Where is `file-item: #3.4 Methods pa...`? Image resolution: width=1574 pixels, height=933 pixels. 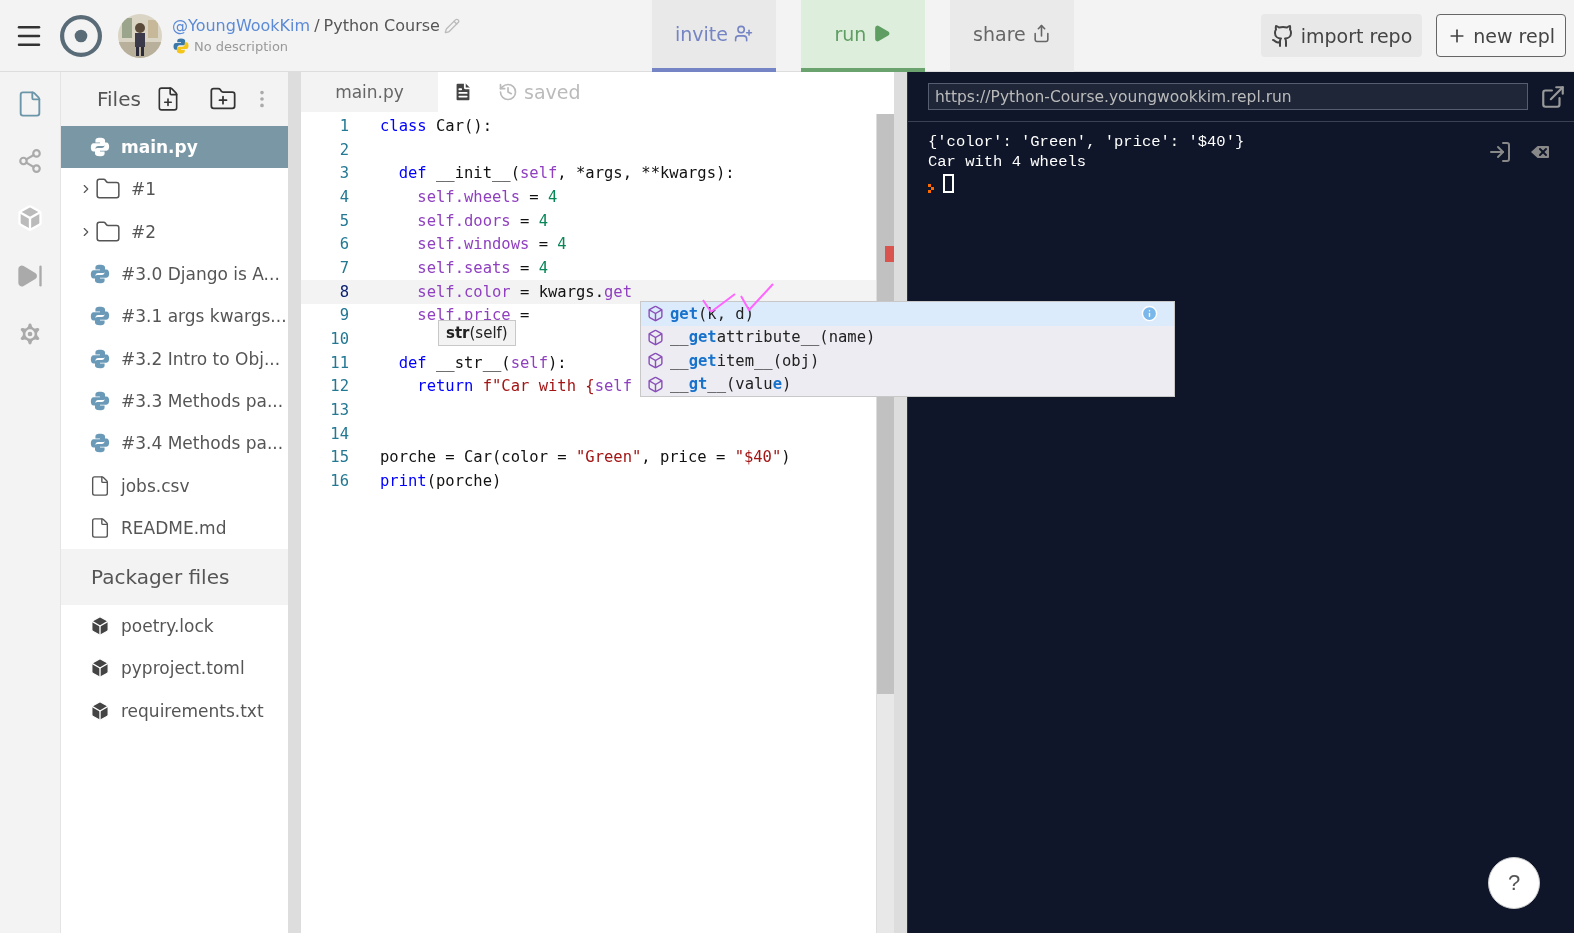
file-item: #3.4 Methods pa... is located at coordinates (174, 443).